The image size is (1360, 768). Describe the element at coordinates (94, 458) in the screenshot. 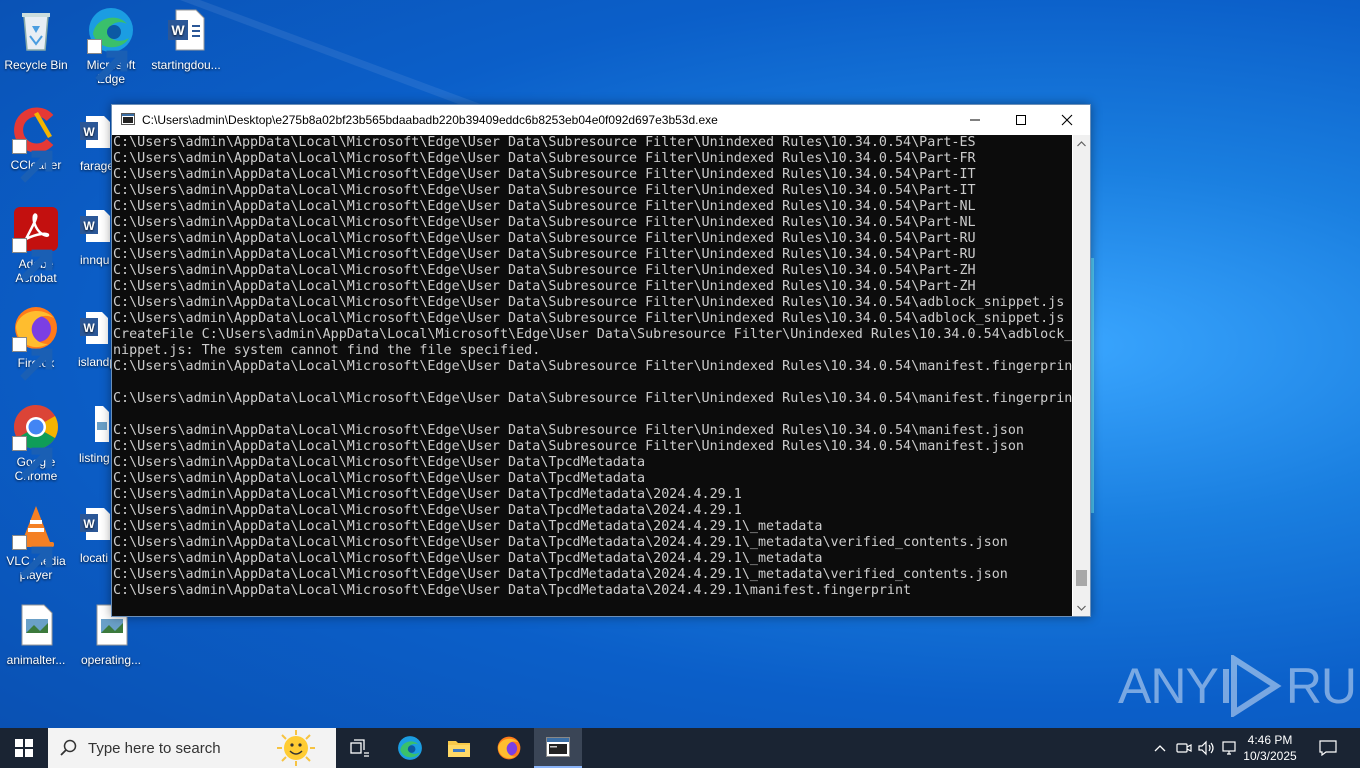

I see `desktop-icon-label: listing` at that location.